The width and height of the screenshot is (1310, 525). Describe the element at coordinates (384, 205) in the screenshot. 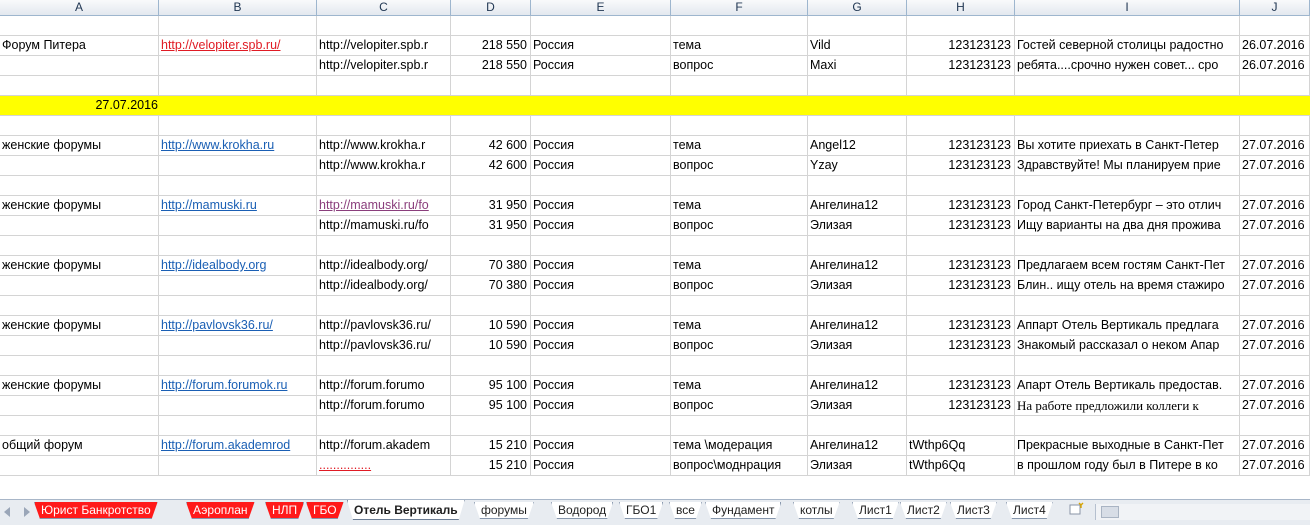

I see `cell-c-10: http://mamuski.ru/fo` at that location.